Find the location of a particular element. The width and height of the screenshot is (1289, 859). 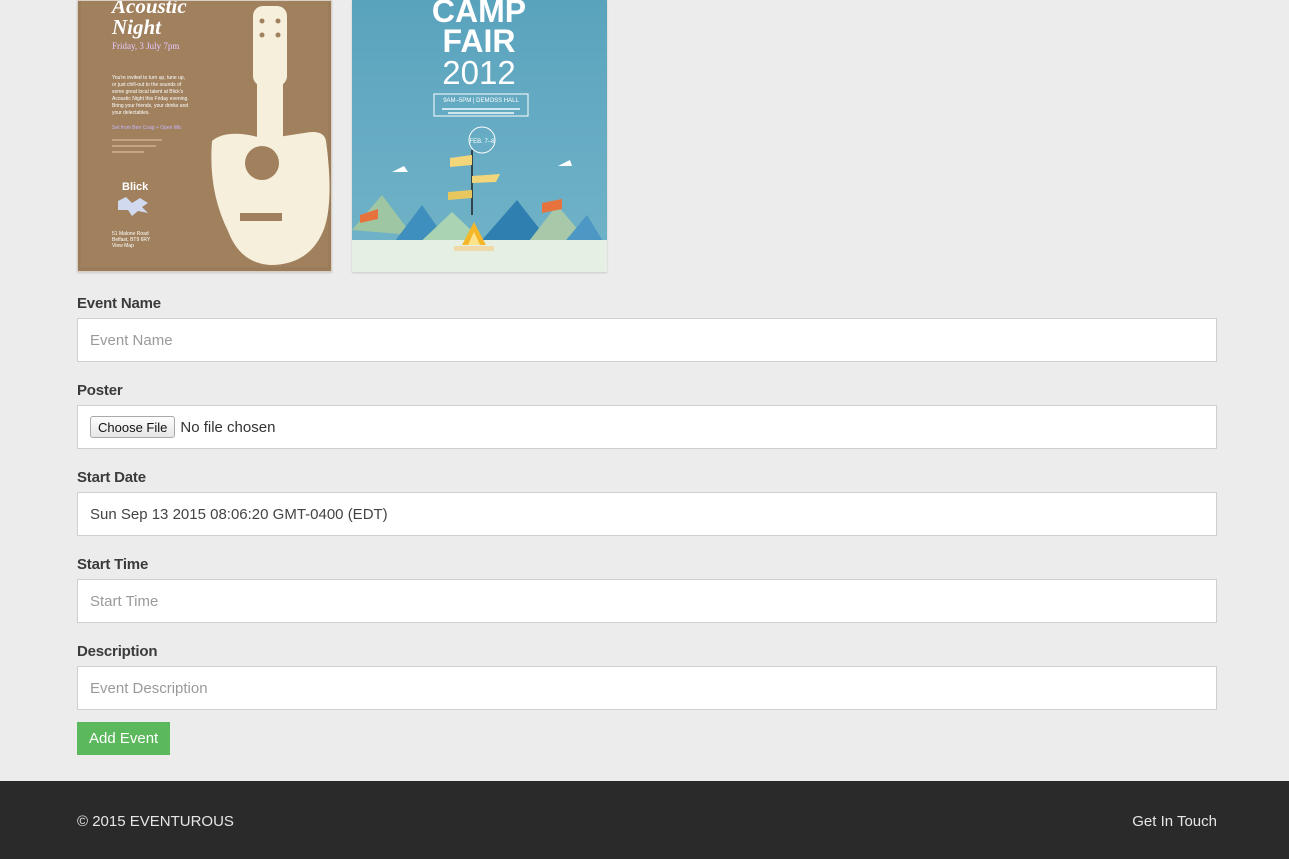

poster-file-input: Choose File No file chosen is located at coordinates (647, 427).